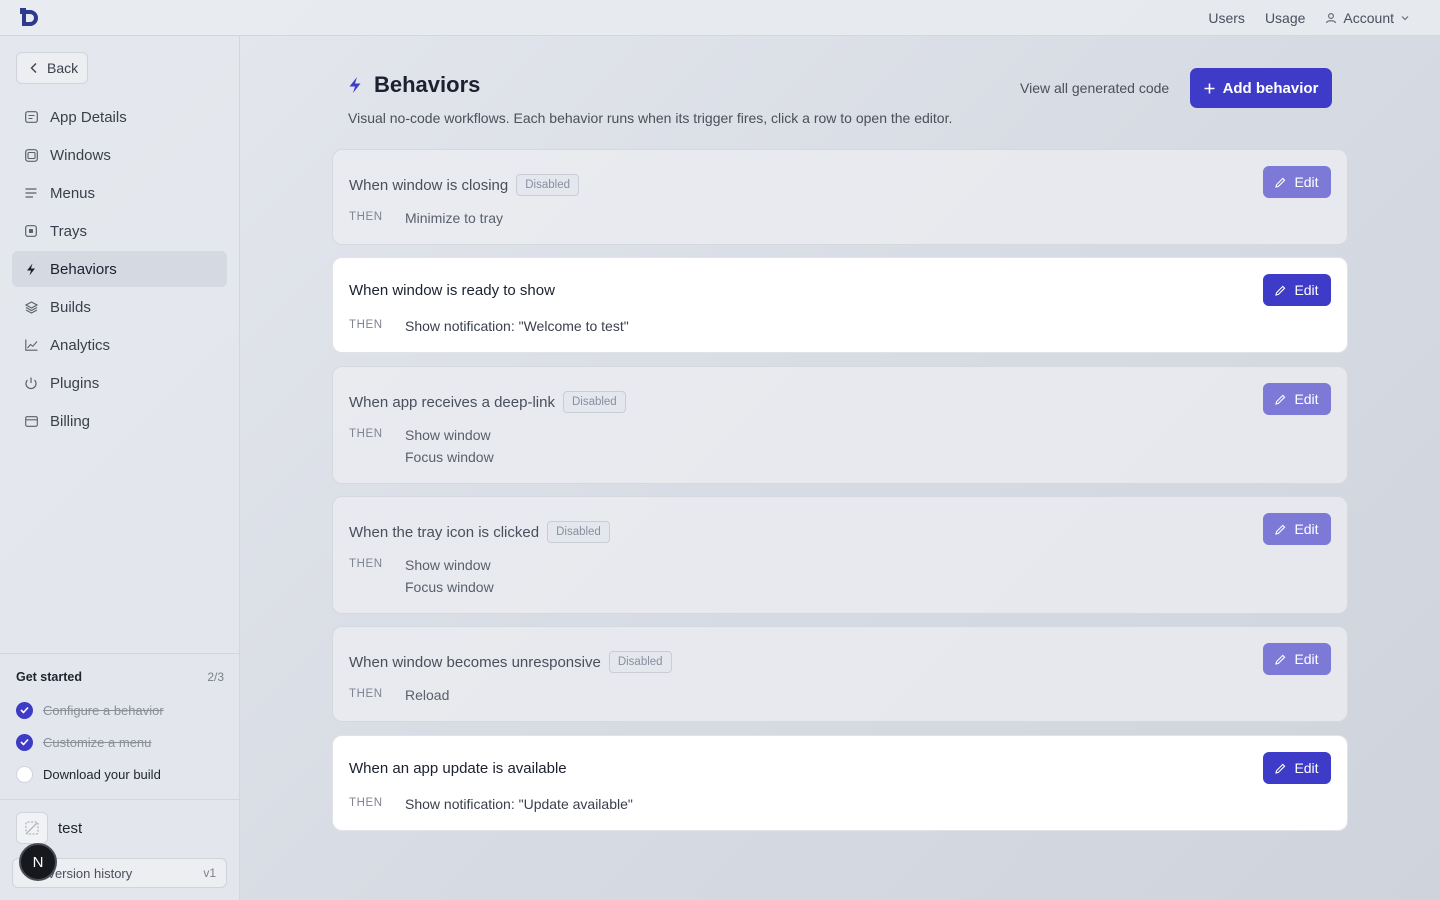 The height and width of the screenshot is (900, 1440). I want to click on plus-icon, so click(1209, 88).